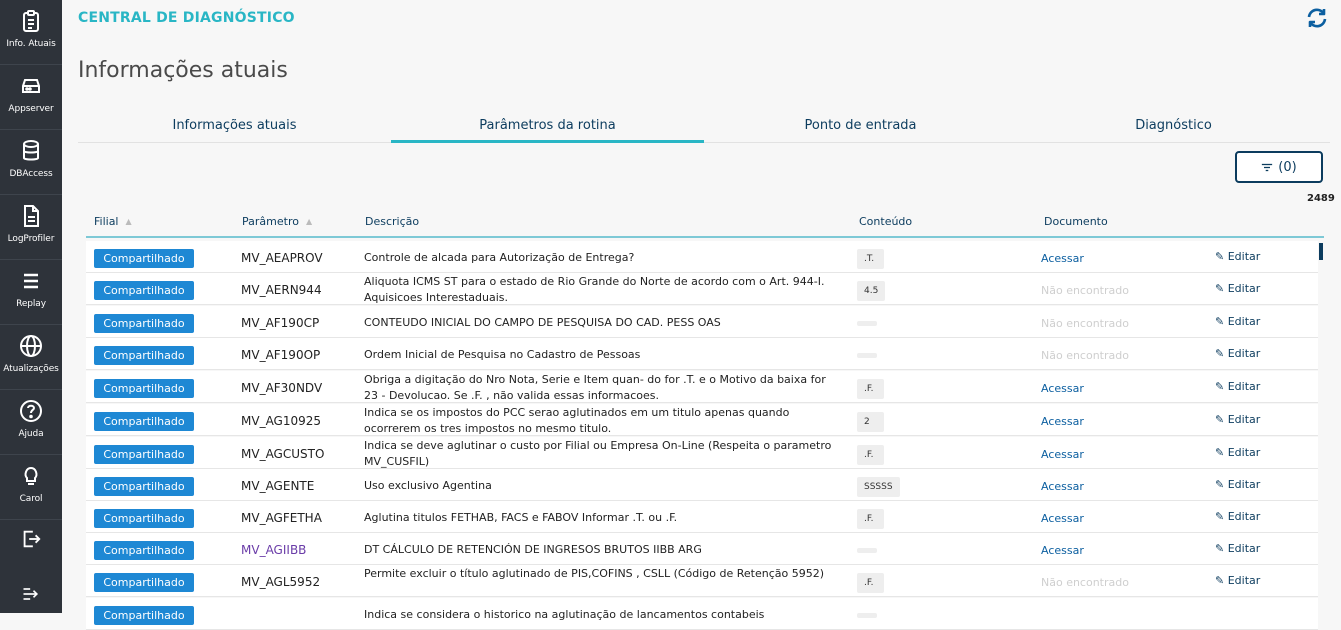  I want to click on expand-icon, so click(31, 594).